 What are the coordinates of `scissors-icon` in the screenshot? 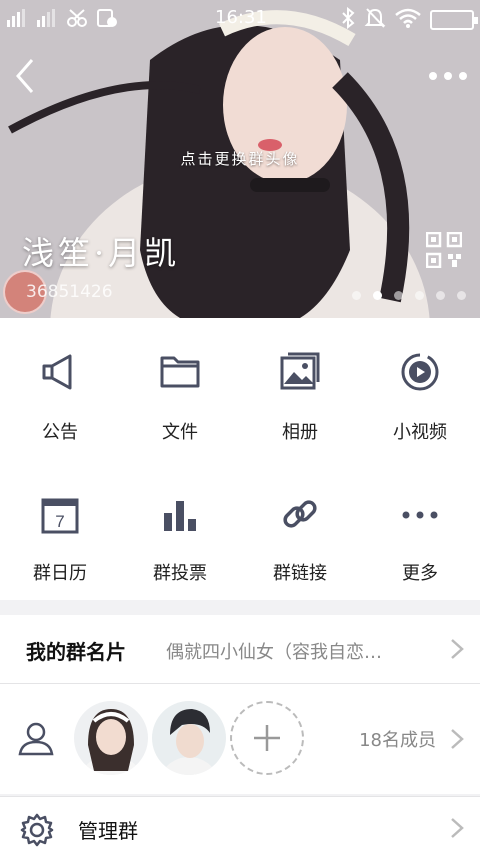 It's located at (77, 18).